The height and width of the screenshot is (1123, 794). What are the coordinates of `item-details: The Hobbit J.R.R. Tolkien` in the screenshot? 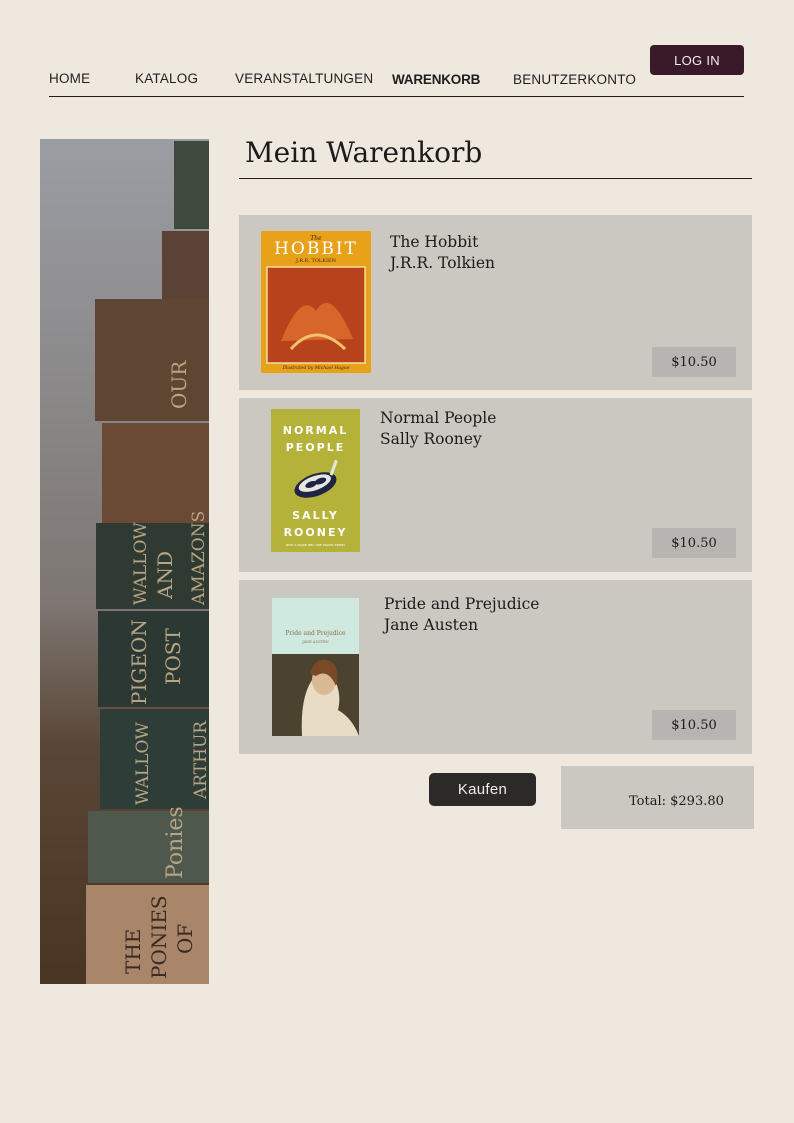 It's located at (442, 253).